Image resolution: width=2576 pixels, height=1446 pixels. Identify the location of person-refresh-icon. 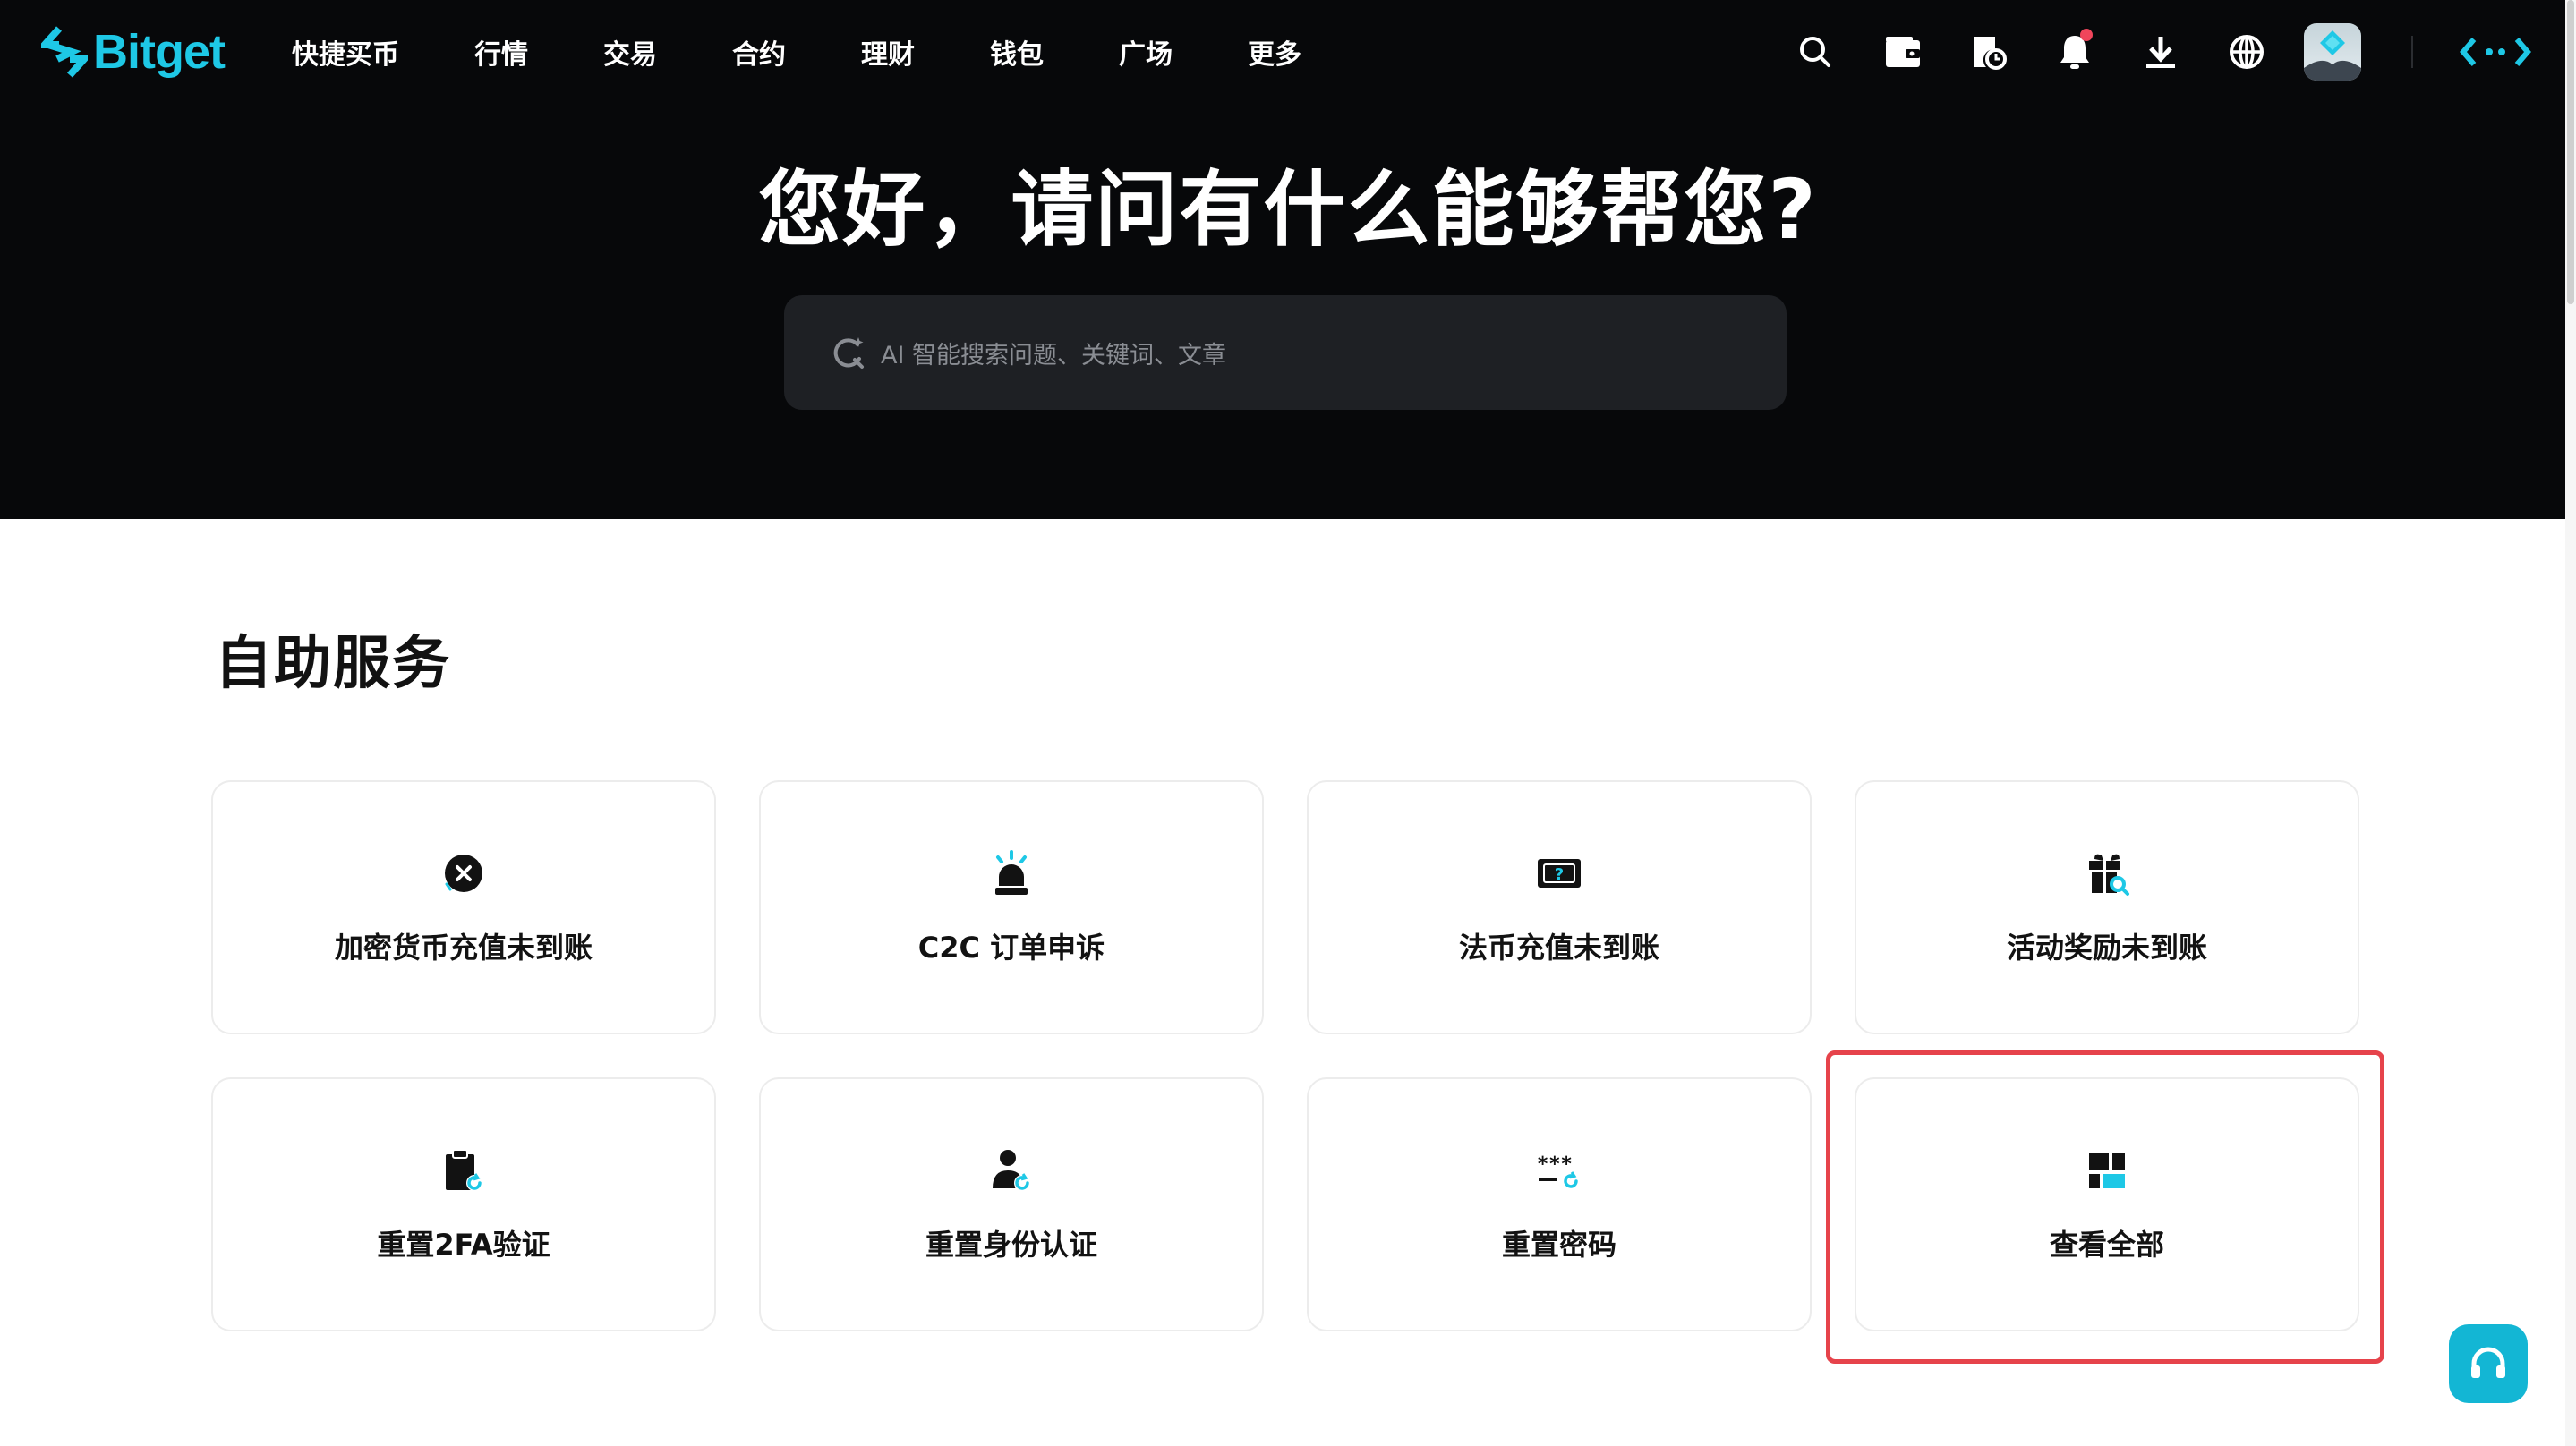
(1011, 1170).